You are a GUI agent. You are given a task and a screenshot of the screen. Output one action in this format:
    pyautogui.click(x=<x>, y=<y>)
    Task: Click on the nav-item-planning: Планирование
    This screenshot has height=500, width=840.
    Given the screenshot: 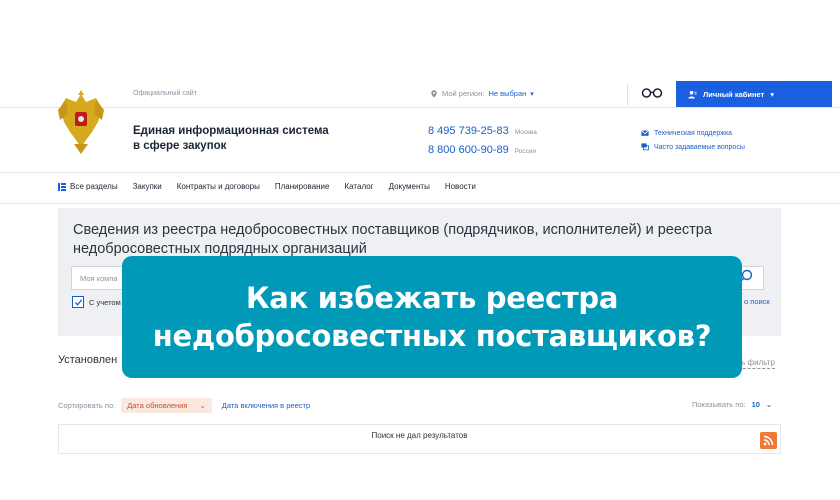 What is the action you would take?
    pyautogui.click(x=302, y=186)
    